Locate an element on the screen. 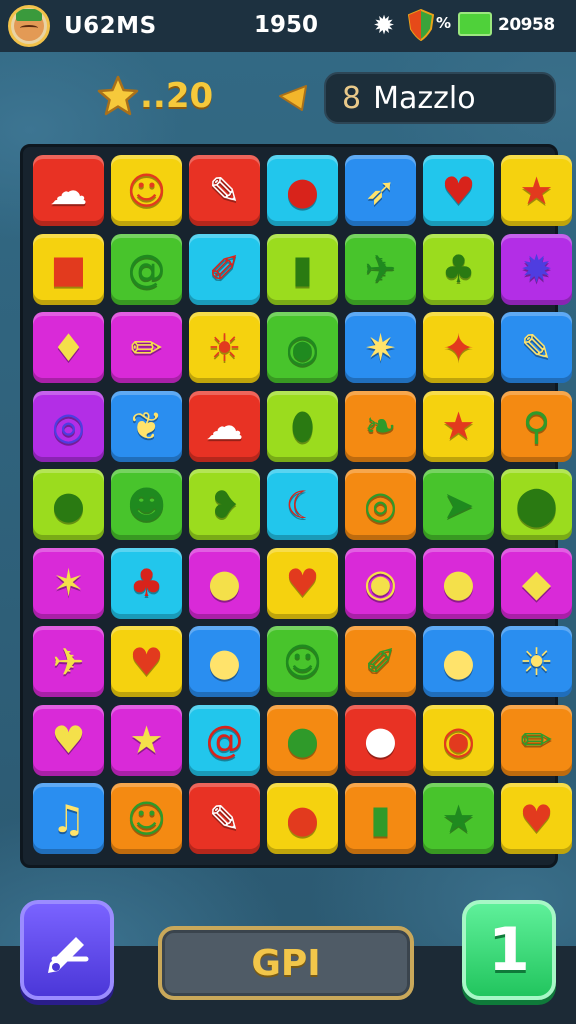 This screenshot has width=576, height=1024. star-pin-icon: ★ is located at coordinates (458, 426).